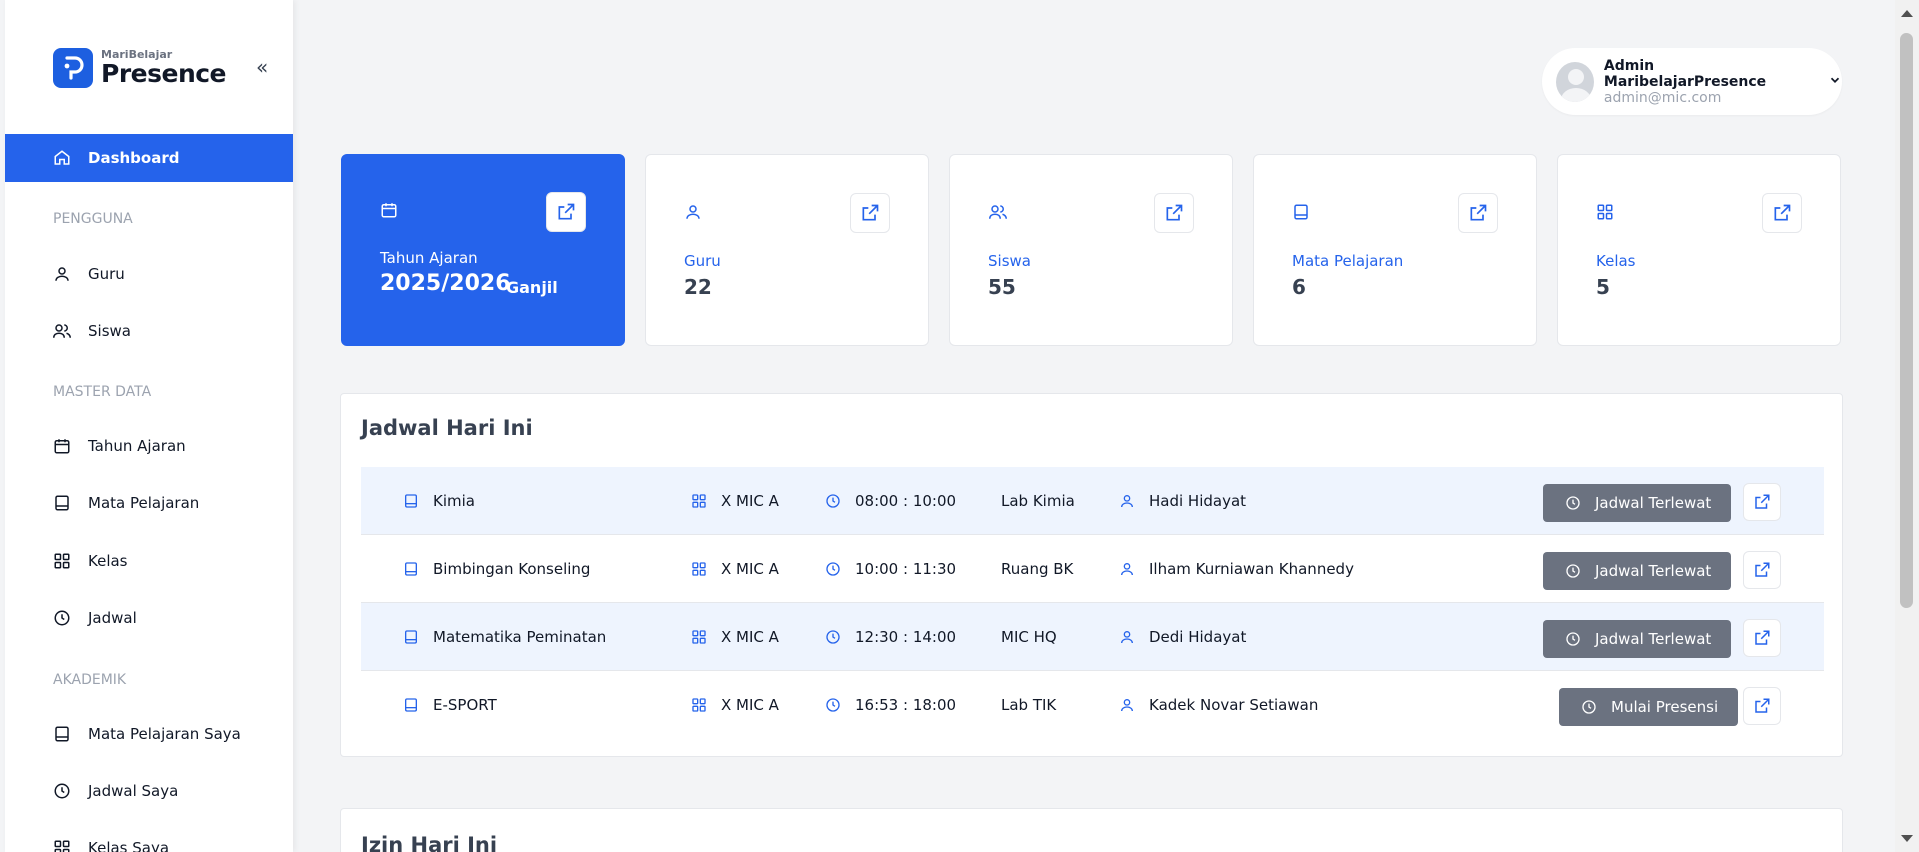 Image resolution: width=1919 pixels, height=852 pixels. I want to click on users-icon, so click(998, 214).